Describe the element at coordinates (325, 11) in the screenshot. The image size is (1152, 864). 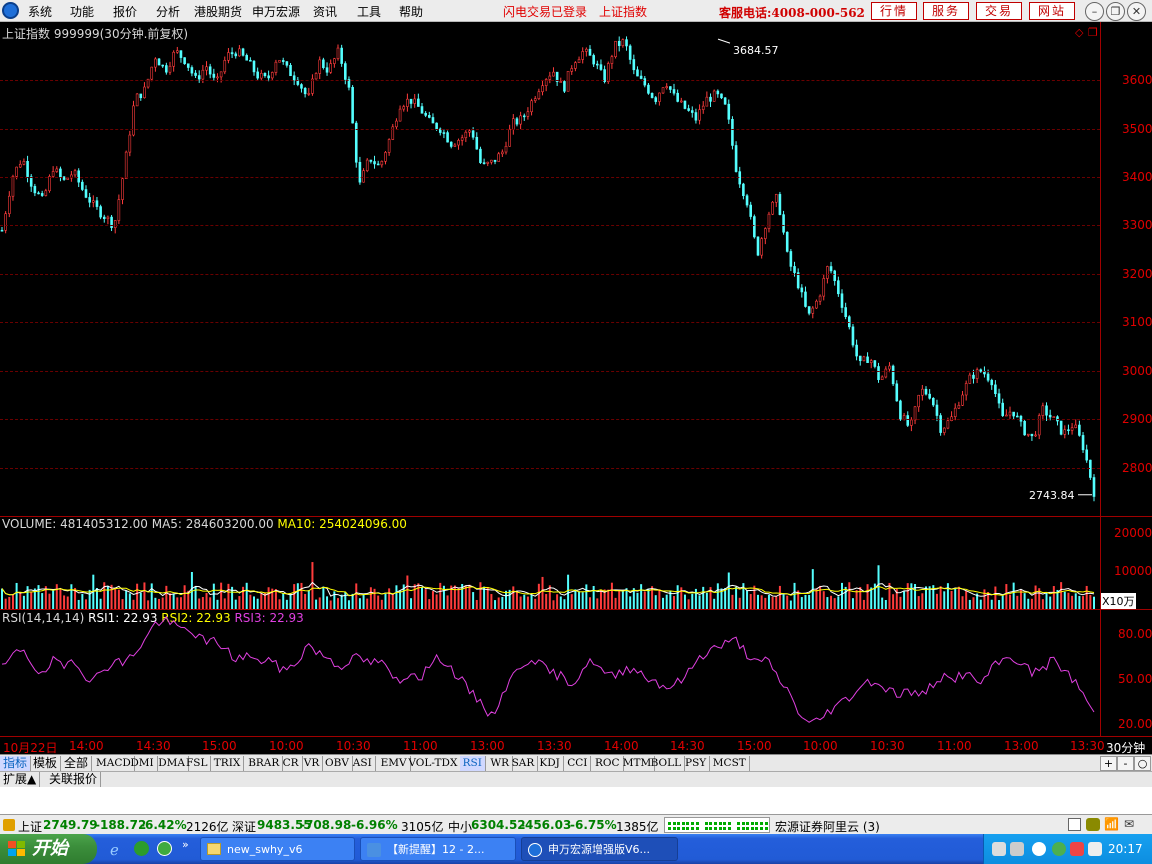
I see `menu-news: 资讯` at that location.